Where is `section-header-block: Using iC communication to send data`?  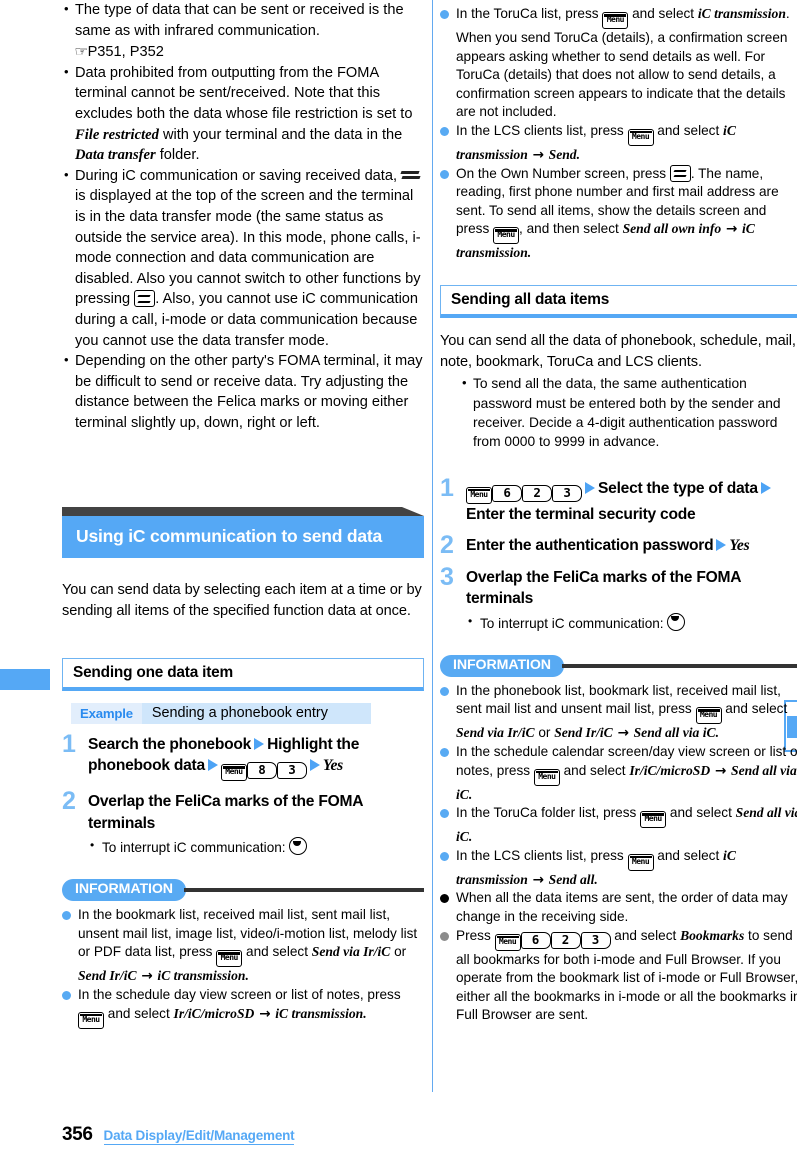 section-header-block: Using iC communication to send data is located at coordinates (243, 533).